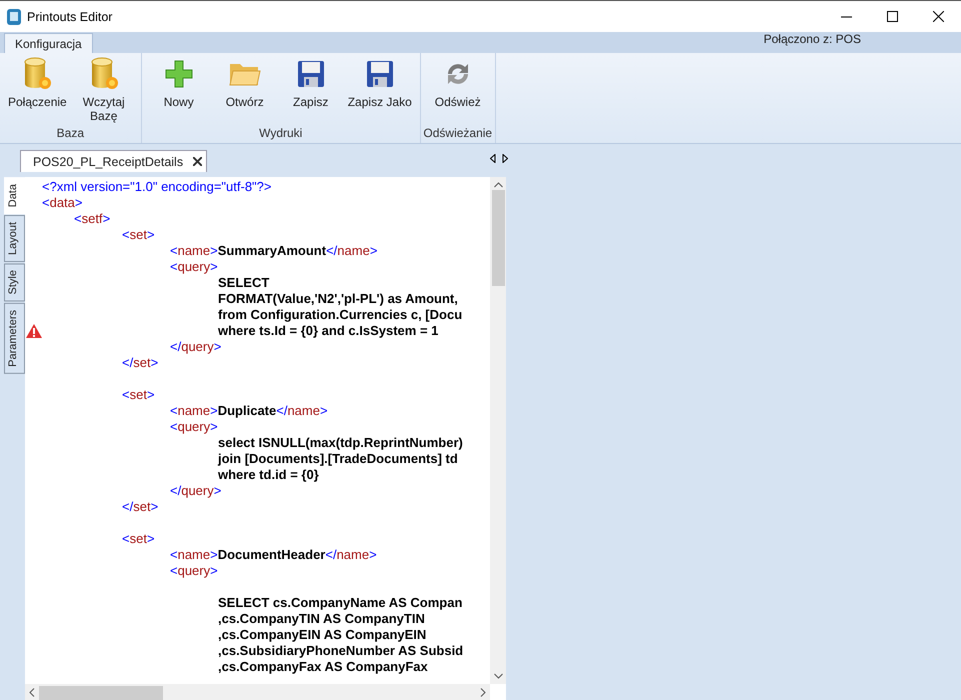 This screenshot has height=700, width=961. What do you see at coordinates (340, 602) in the screenshot?
I see `code-line: SELECT cs.CompanyName AS Compan` at bounding box center [340, 602].